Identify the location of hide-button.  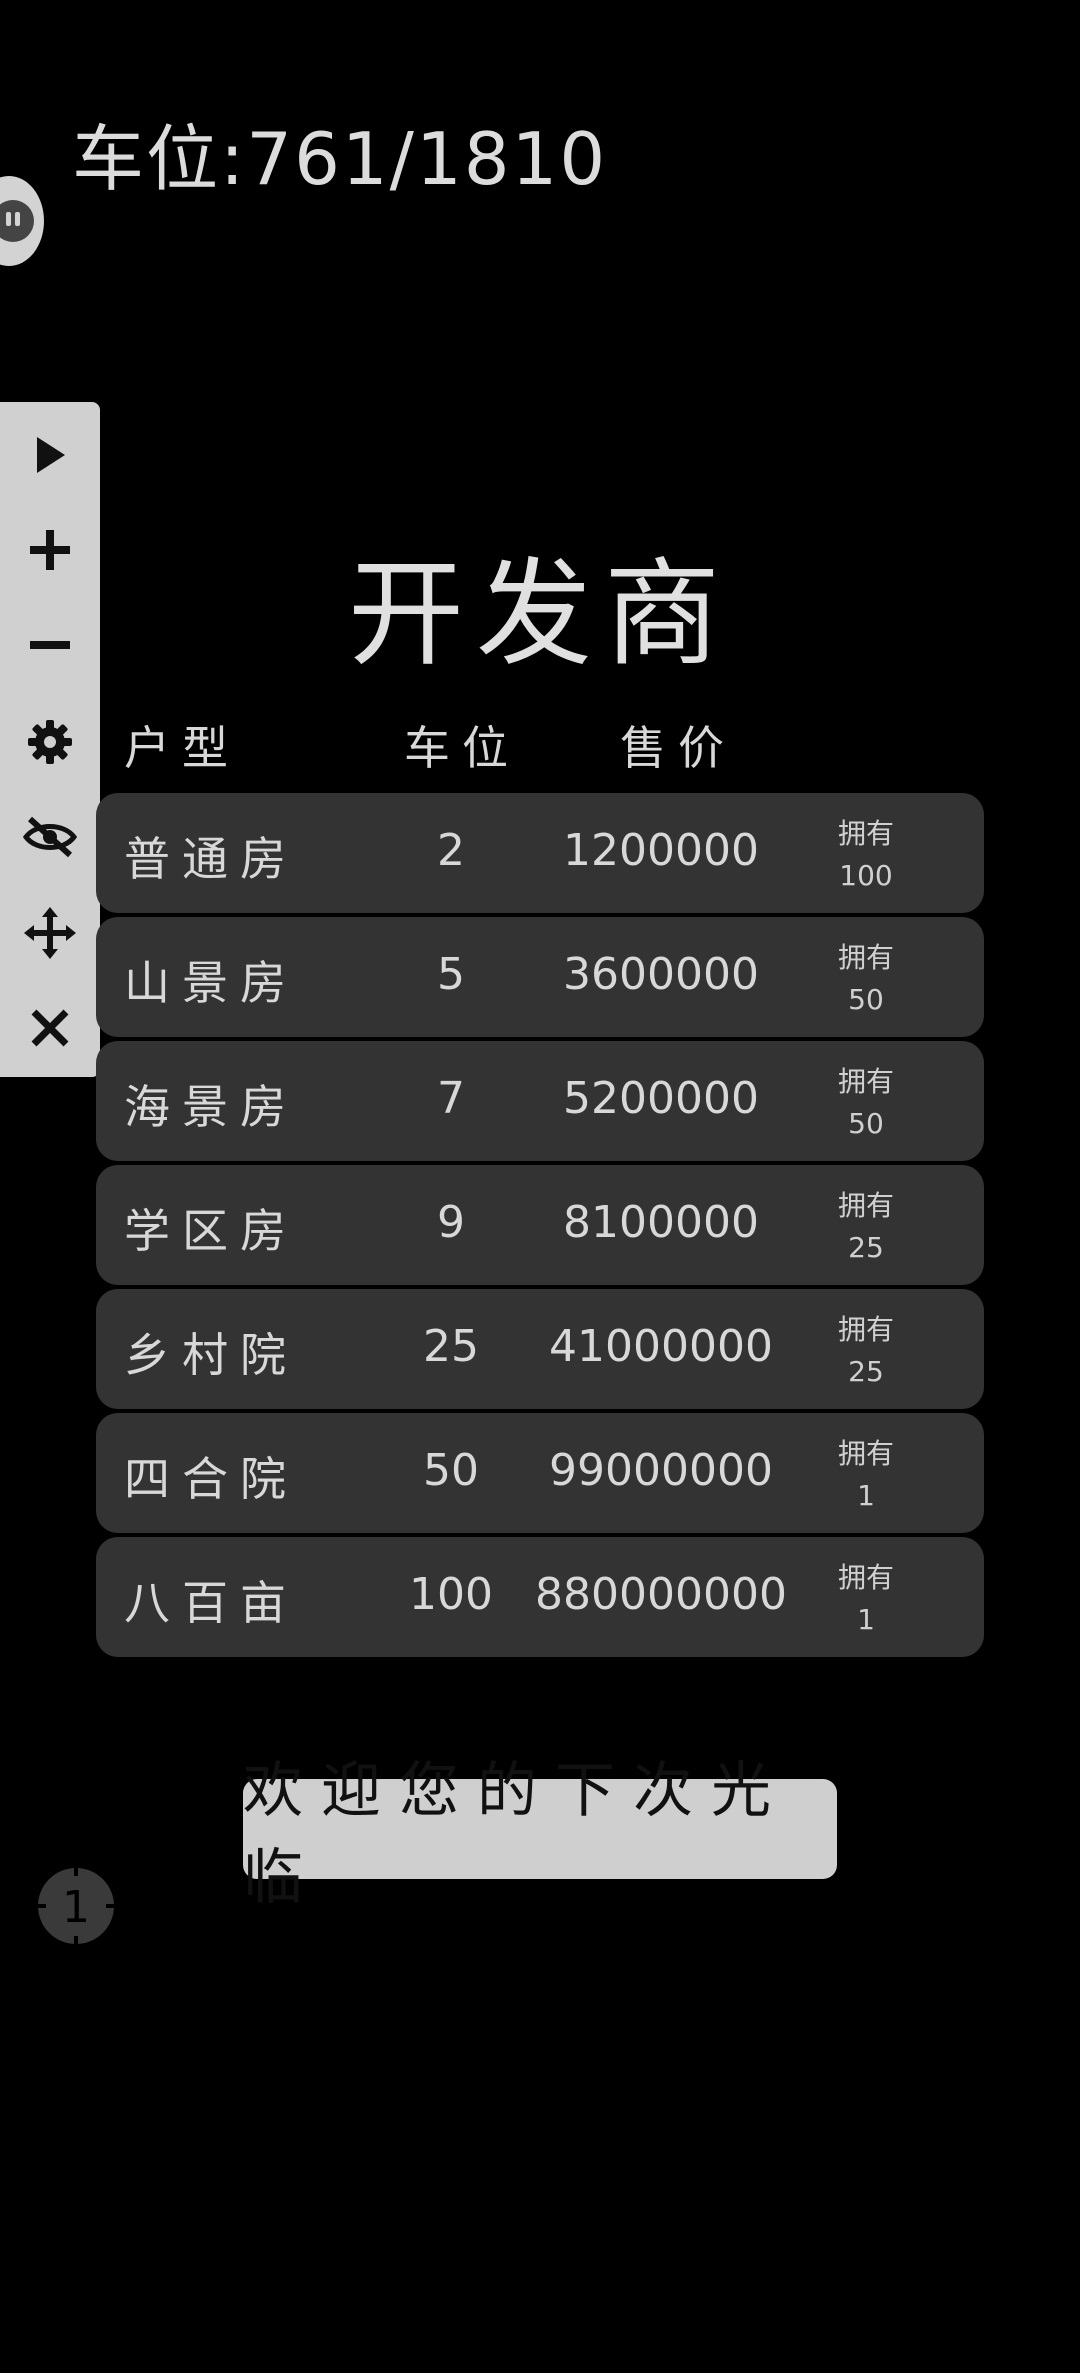
(50, 837).